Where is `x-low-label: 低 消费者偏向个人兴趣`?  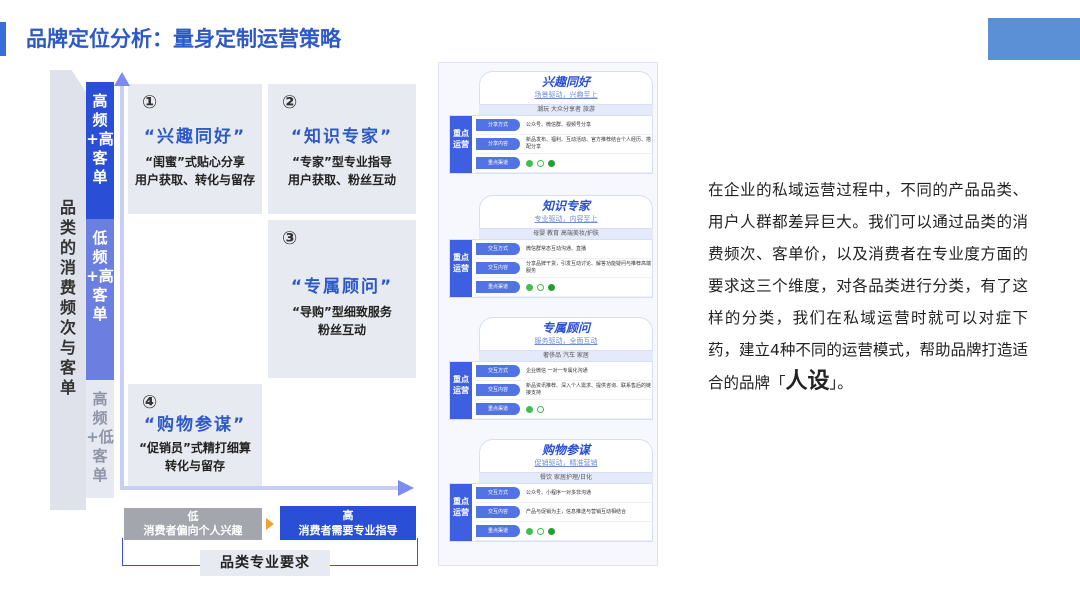 x-low-label: 低 消费者偏向个人兴趣 is located at coordinates (193, 524).